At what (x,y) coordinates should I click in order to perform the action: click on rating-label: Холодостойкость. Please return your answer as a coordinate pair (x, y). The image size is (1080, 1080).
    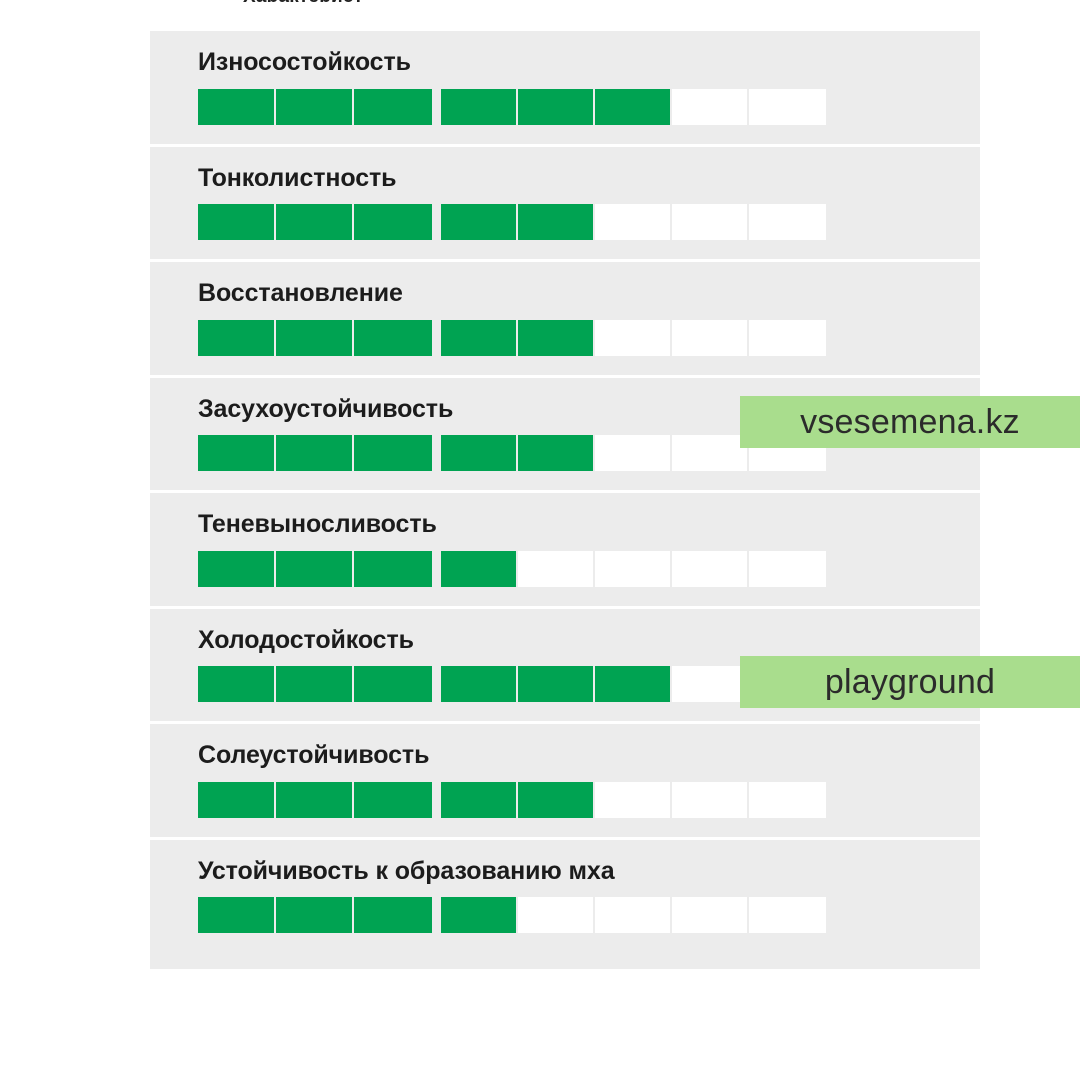
    Looking at the image, I should click on (306, 639).